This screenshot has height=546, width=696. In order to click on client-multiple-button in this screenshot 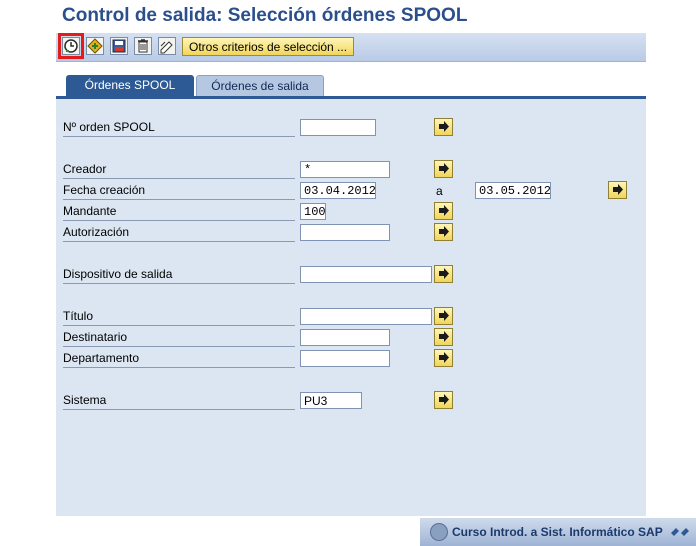, I will do `click(443, 211)`.